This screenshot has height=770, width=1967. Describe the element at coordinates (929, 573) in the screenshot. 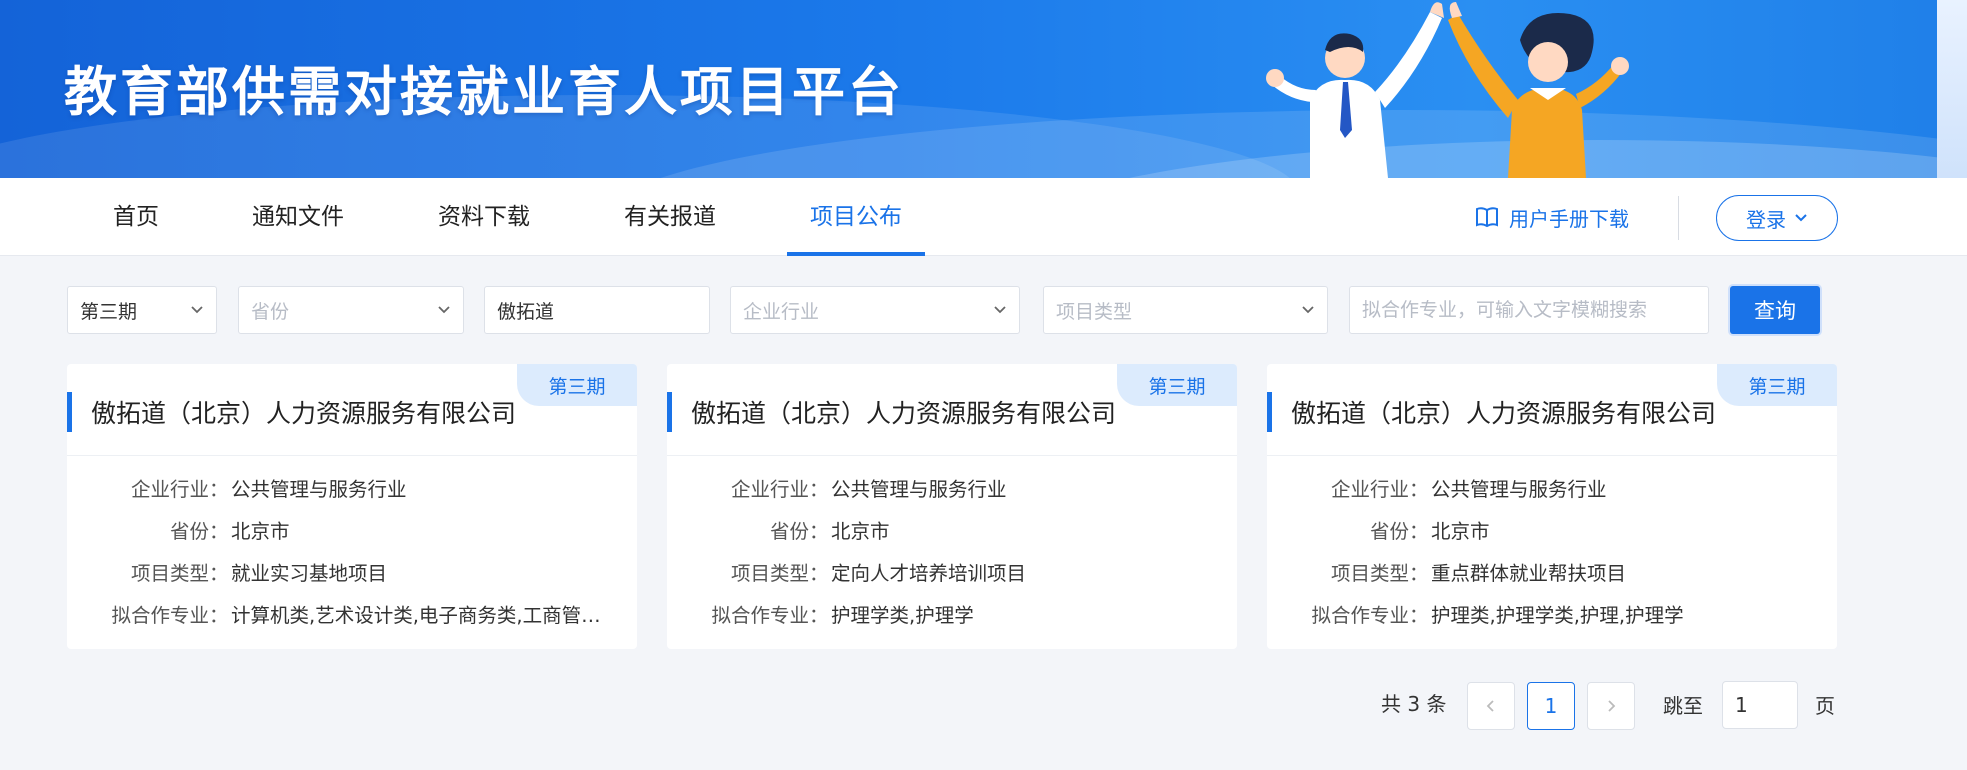

I see `field-value: 定向人才培养培训项目` at that location.